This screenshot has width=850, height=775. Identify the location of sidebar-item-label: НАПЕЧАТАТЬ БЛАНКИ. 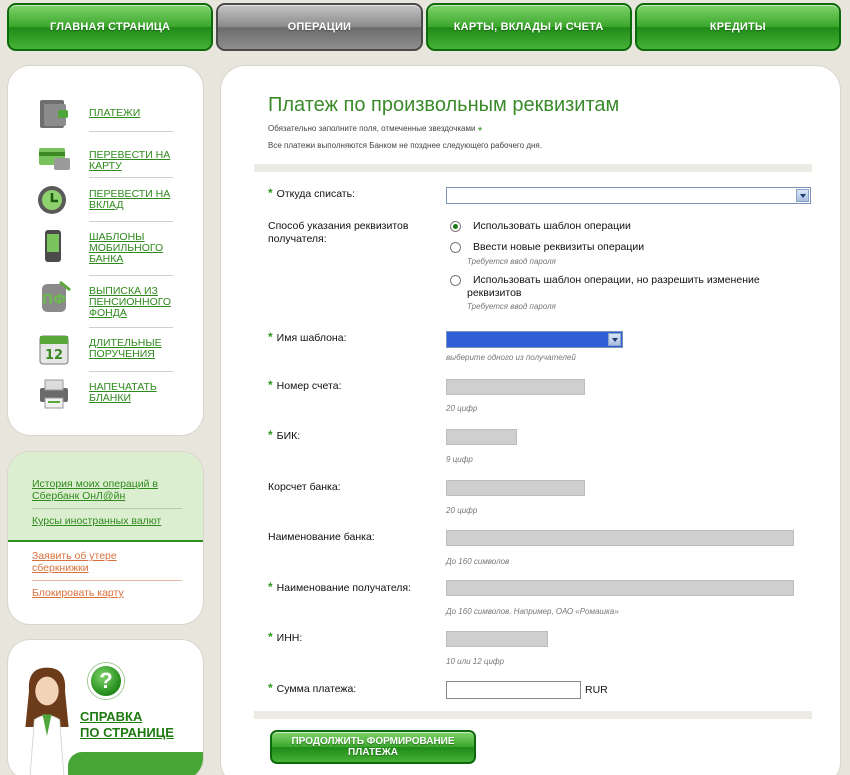
(123, 392).